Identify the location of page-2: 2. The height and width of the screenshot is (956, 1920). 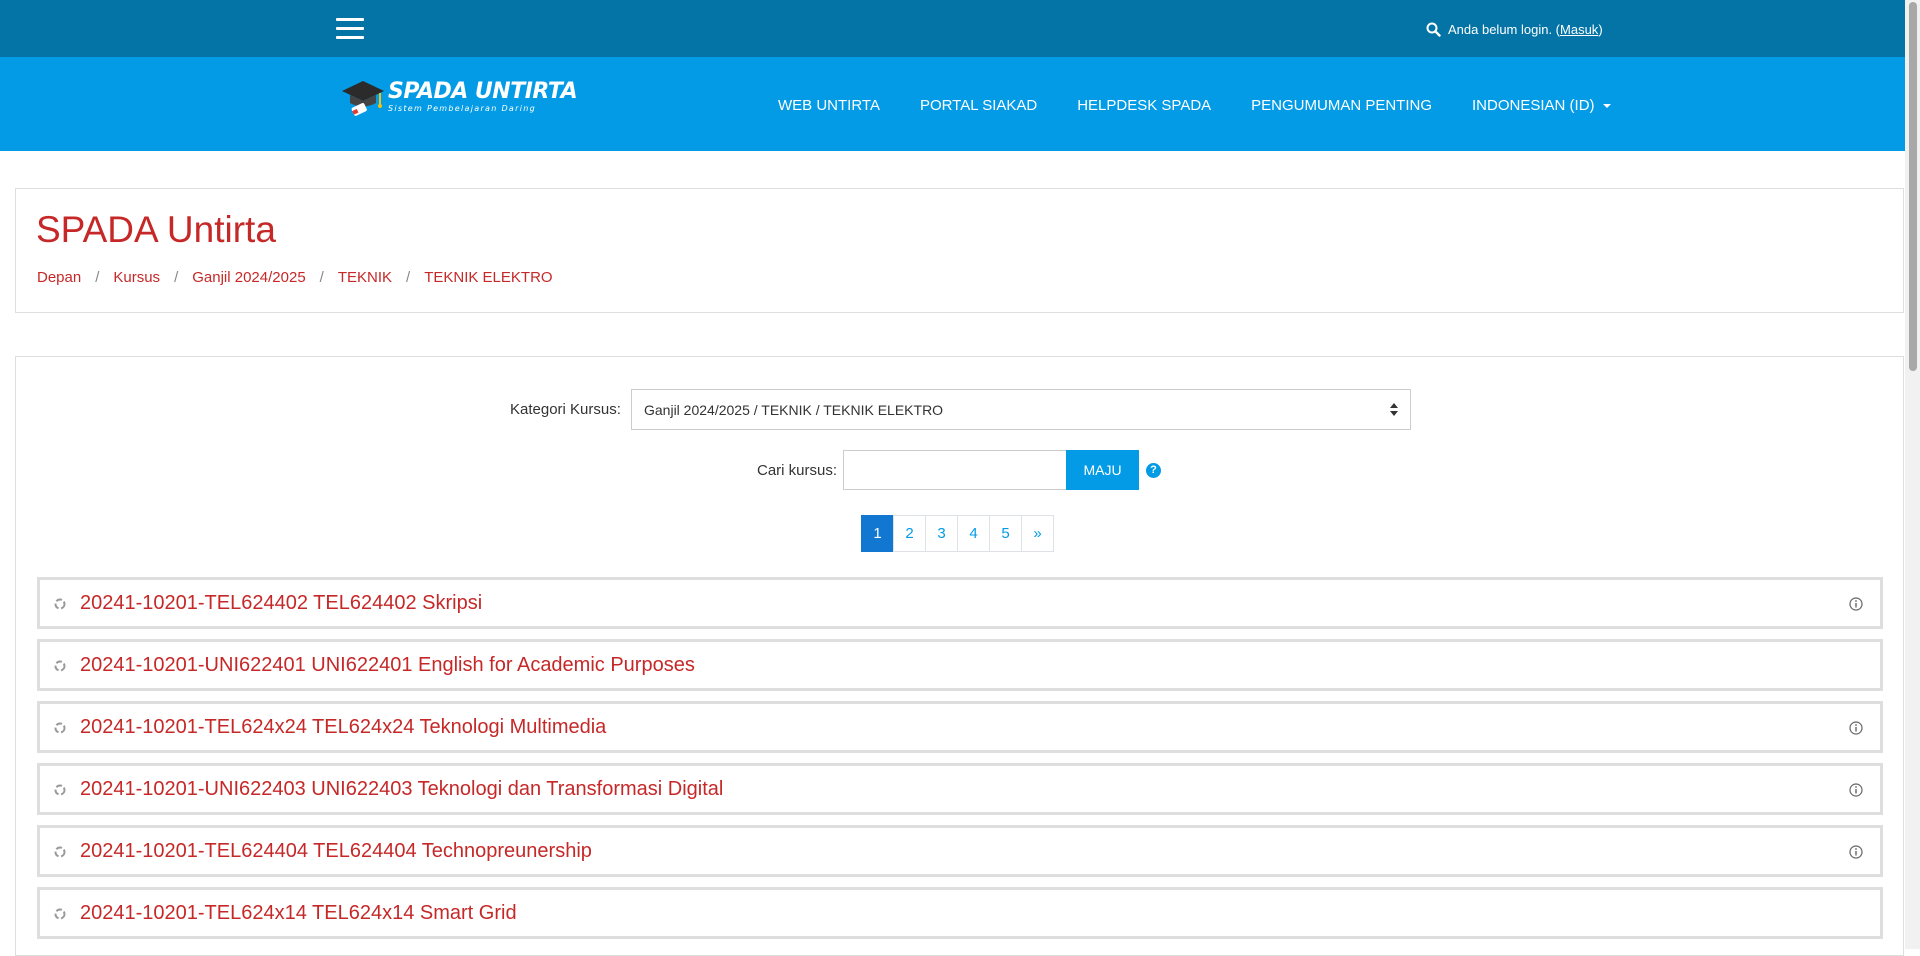
(909, 533).